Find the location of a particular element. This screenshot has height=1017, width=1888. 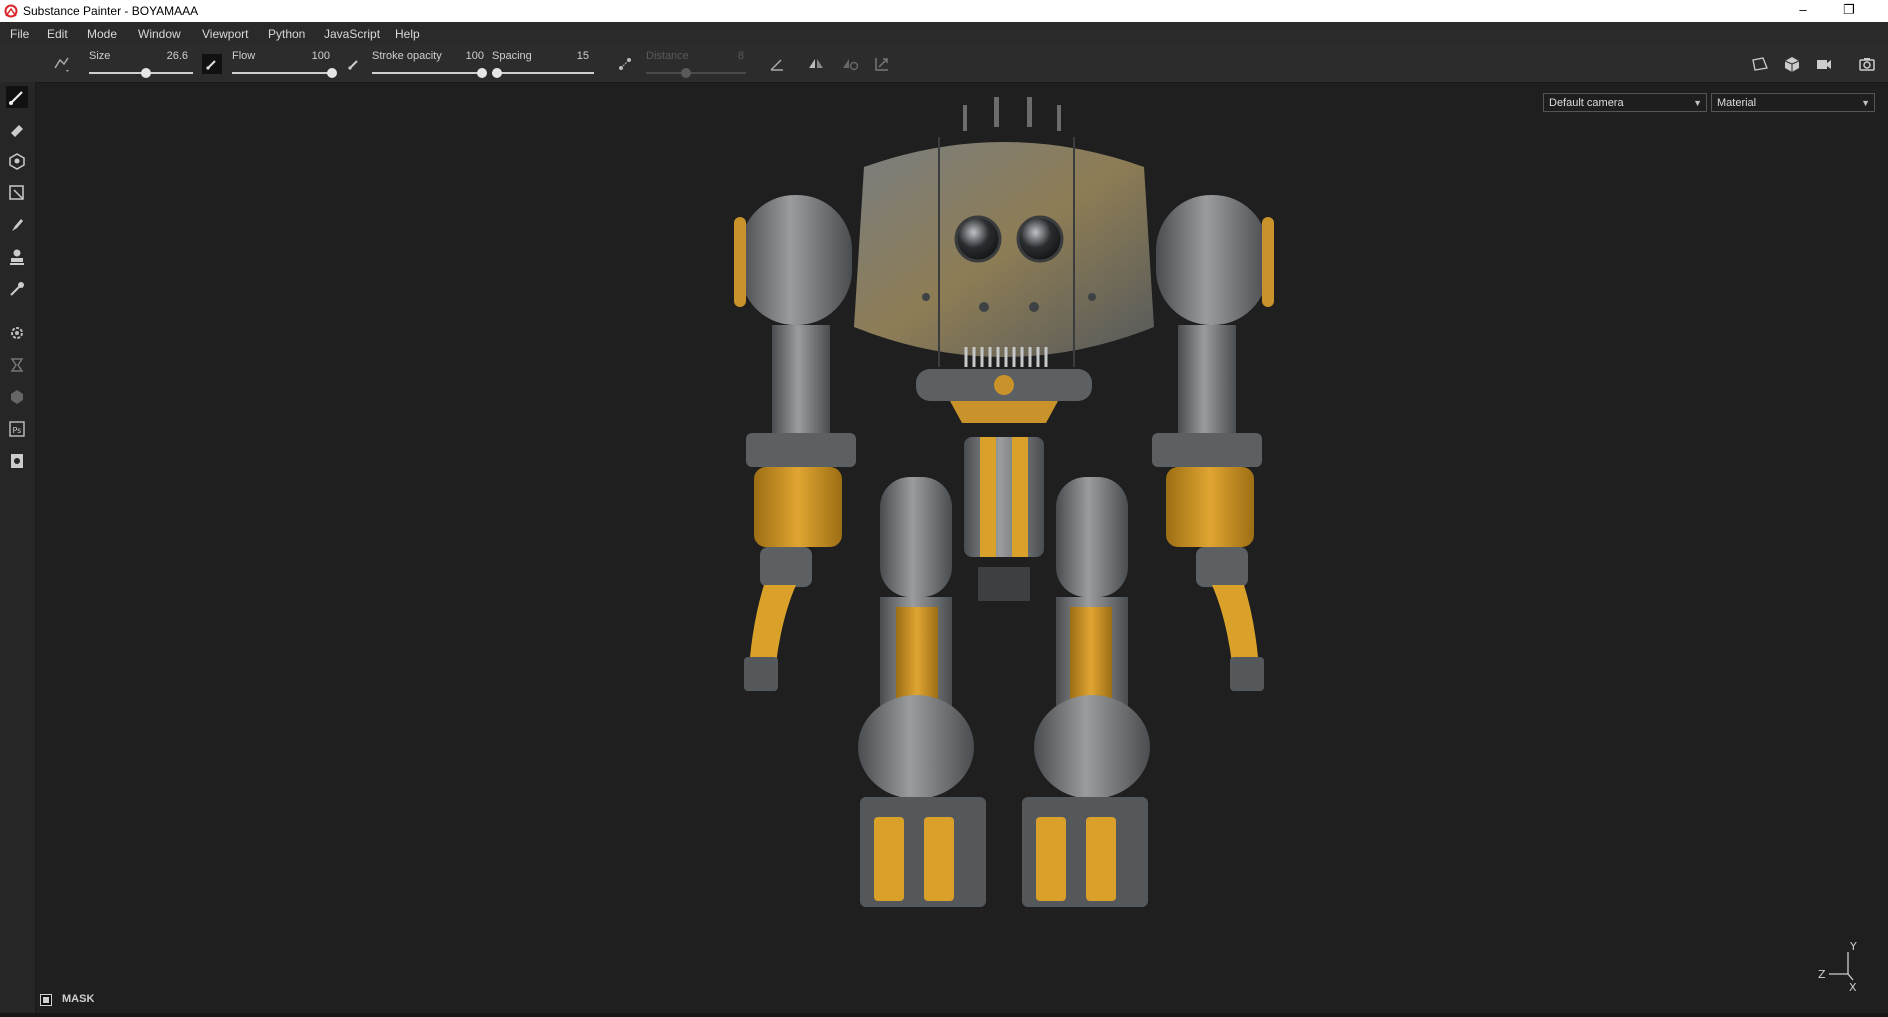

axis-x-label: X is located at coordinates (1853, 986).